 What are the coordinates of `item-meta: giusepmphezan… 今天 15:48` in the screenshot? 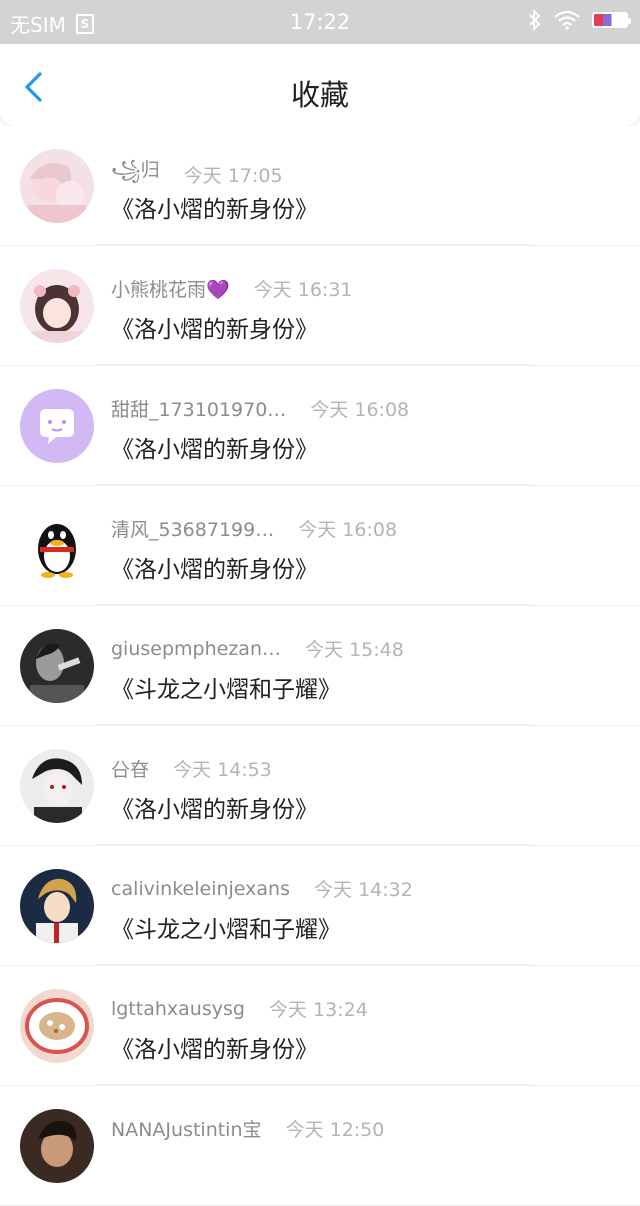 It's located at (257, 648).